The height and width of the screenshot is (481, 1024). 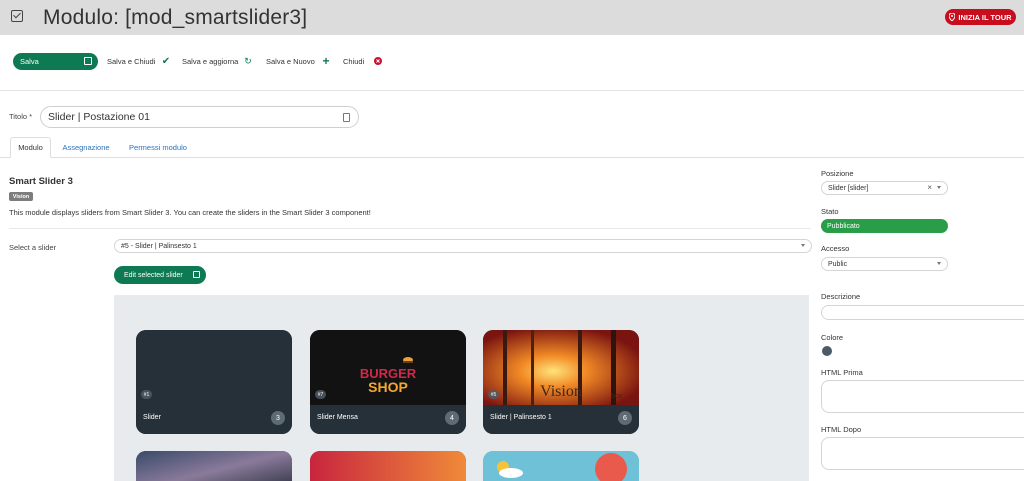 What do you see at coordinates (388, 387) in the screenshot?
I see `thumb-shop-text: SHOP` at bounding box center [388, 387].